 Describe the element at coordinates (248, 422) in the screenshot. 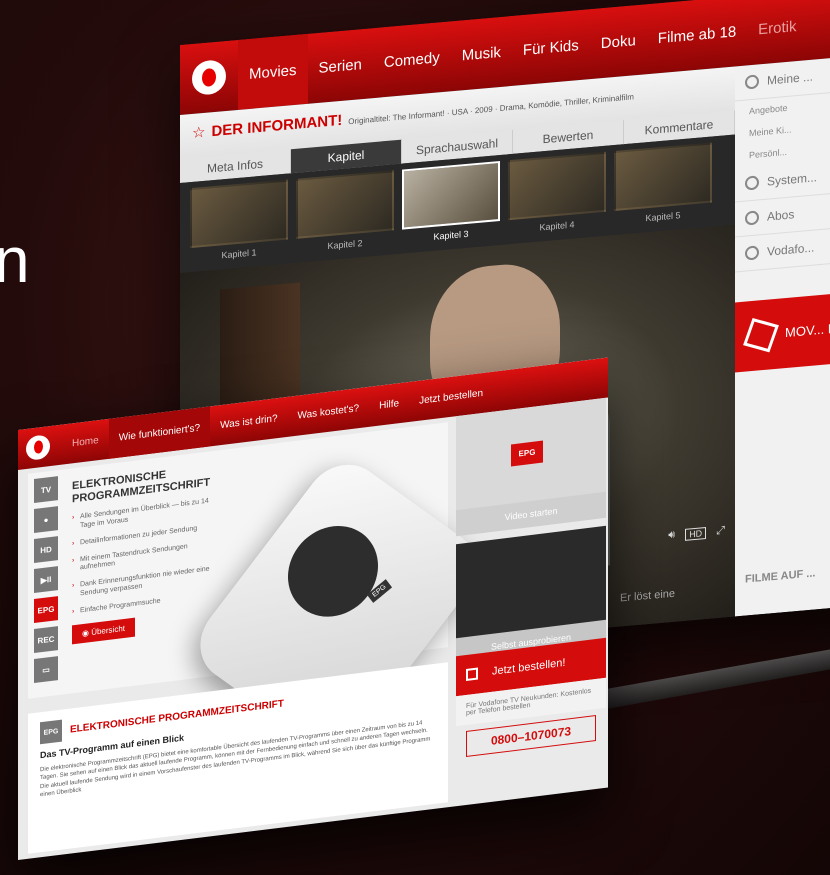

I see `site-nav-was-ist-drin: Was ist drin?` at that location.